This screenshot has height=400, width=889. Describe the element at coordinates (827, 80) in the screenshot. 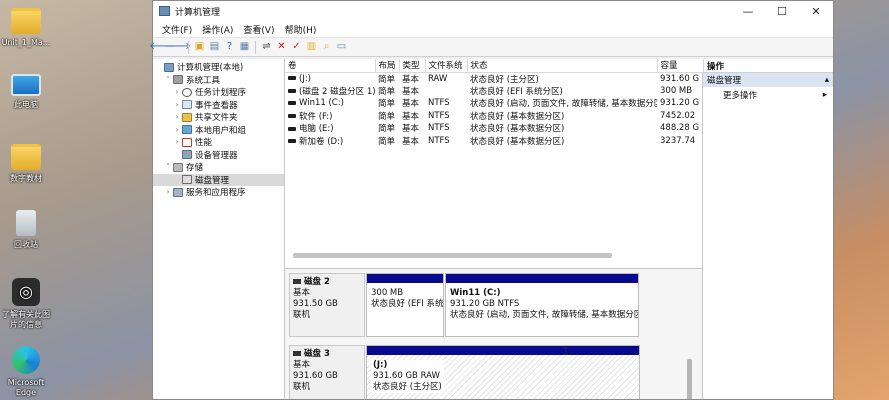

I see `collapse-up-icon: ▴` at that location.